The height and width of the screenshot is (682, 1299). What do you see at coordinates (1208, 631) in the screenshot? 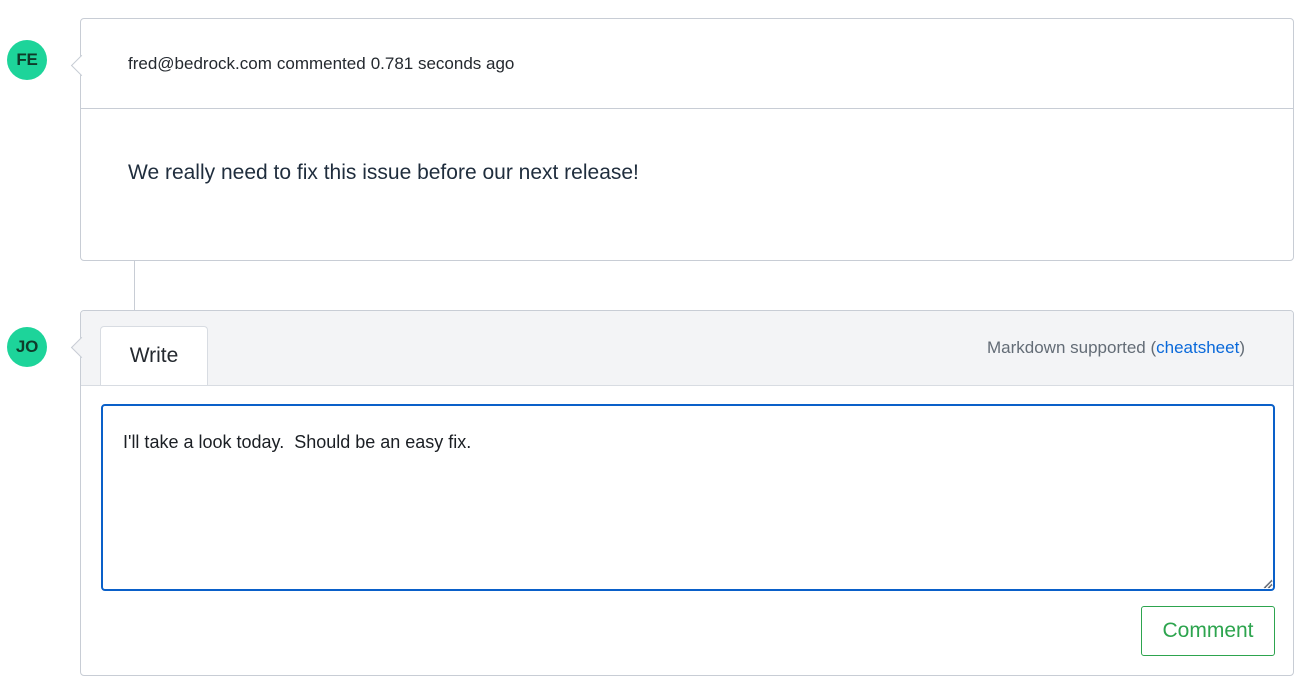
I see `comment-submit-button: Comment` at bounding box center [1208, 631].